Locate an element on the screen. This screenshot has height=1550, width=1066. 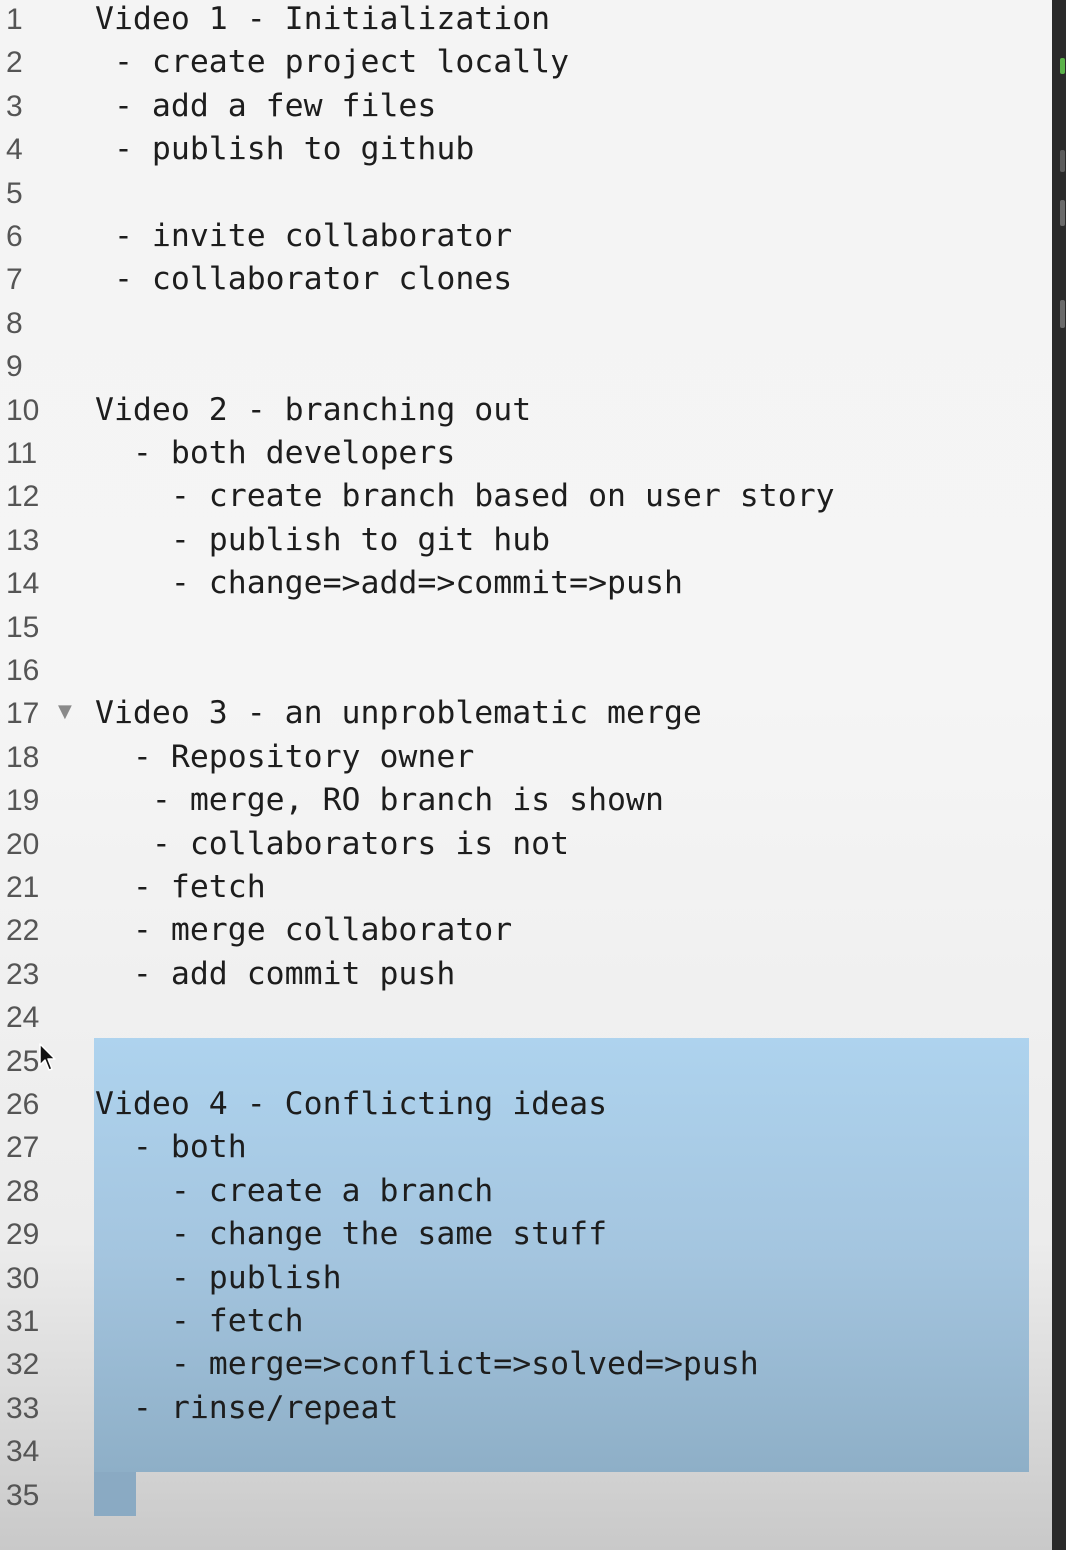
line-text: Video 4 - Conflicting ideas is located at coordinates (351, 1104).